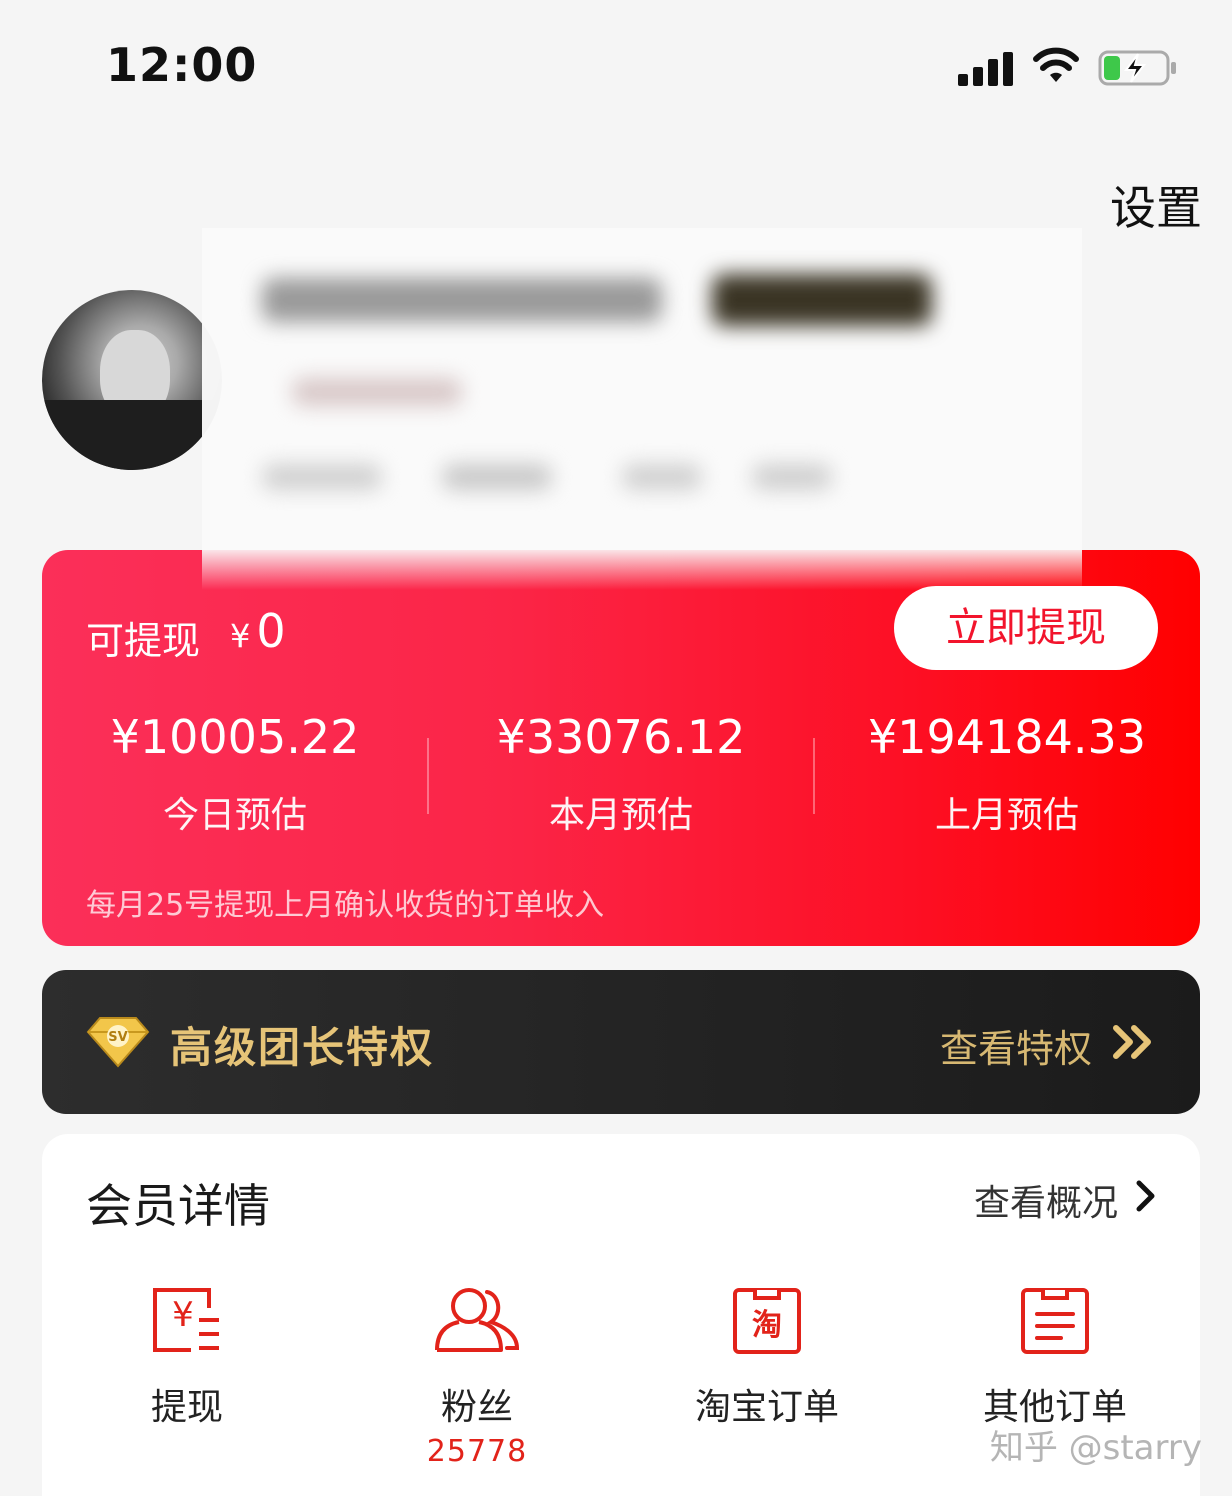  Describe the element at coordinates (616, 65) in the screenshot. I see `status-bar: 12:00` at that location.